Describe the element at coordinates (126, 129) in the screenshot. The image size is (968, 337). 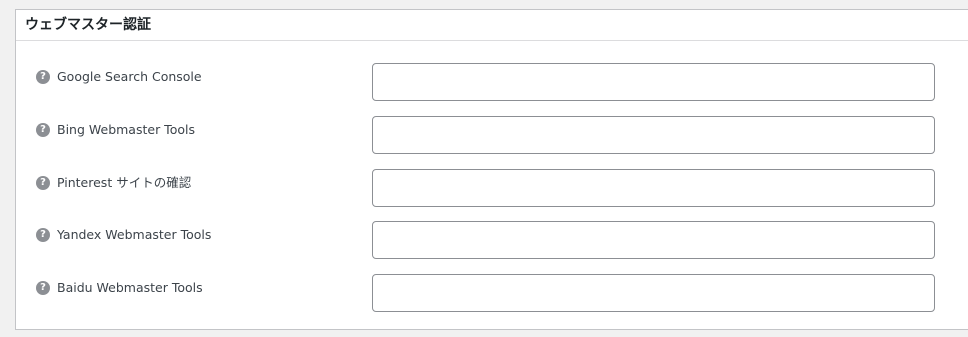
I see `bing-webmaster-tools-label: Bing Webmaster Tools` at that location.